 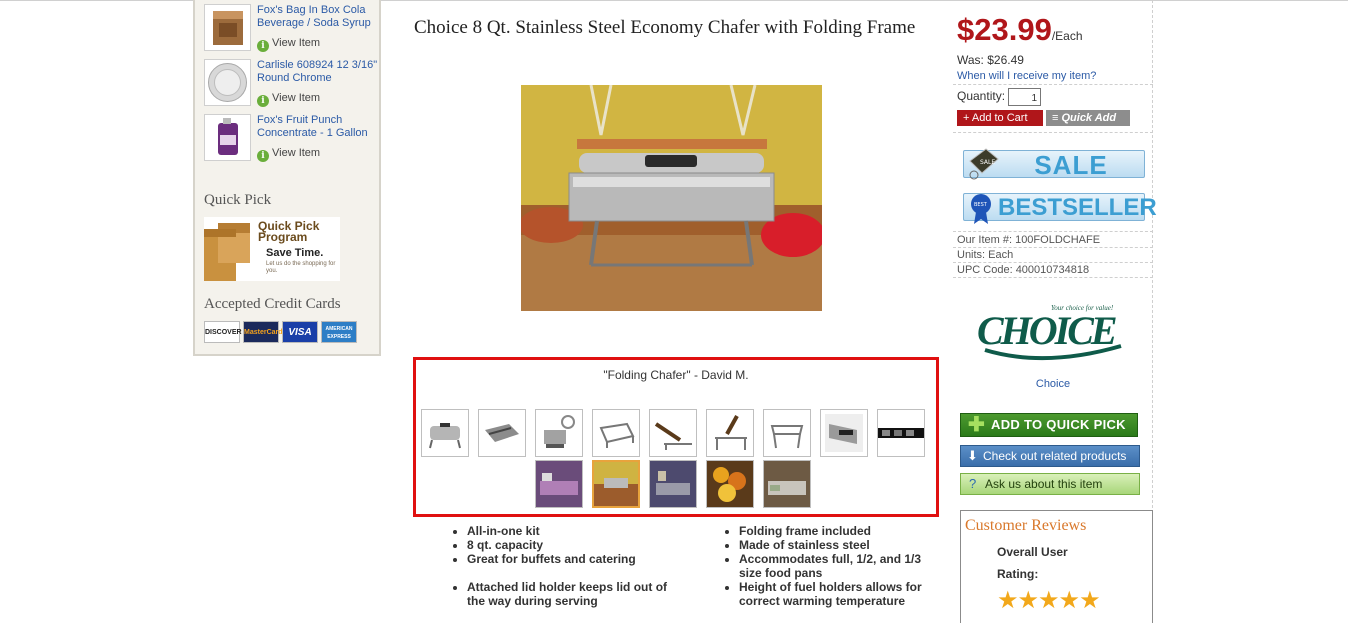 What do you see at coordinates (1053, 384) in the screenshot?
I see `brand-link: Choice` at bounding box center [1053, 384].